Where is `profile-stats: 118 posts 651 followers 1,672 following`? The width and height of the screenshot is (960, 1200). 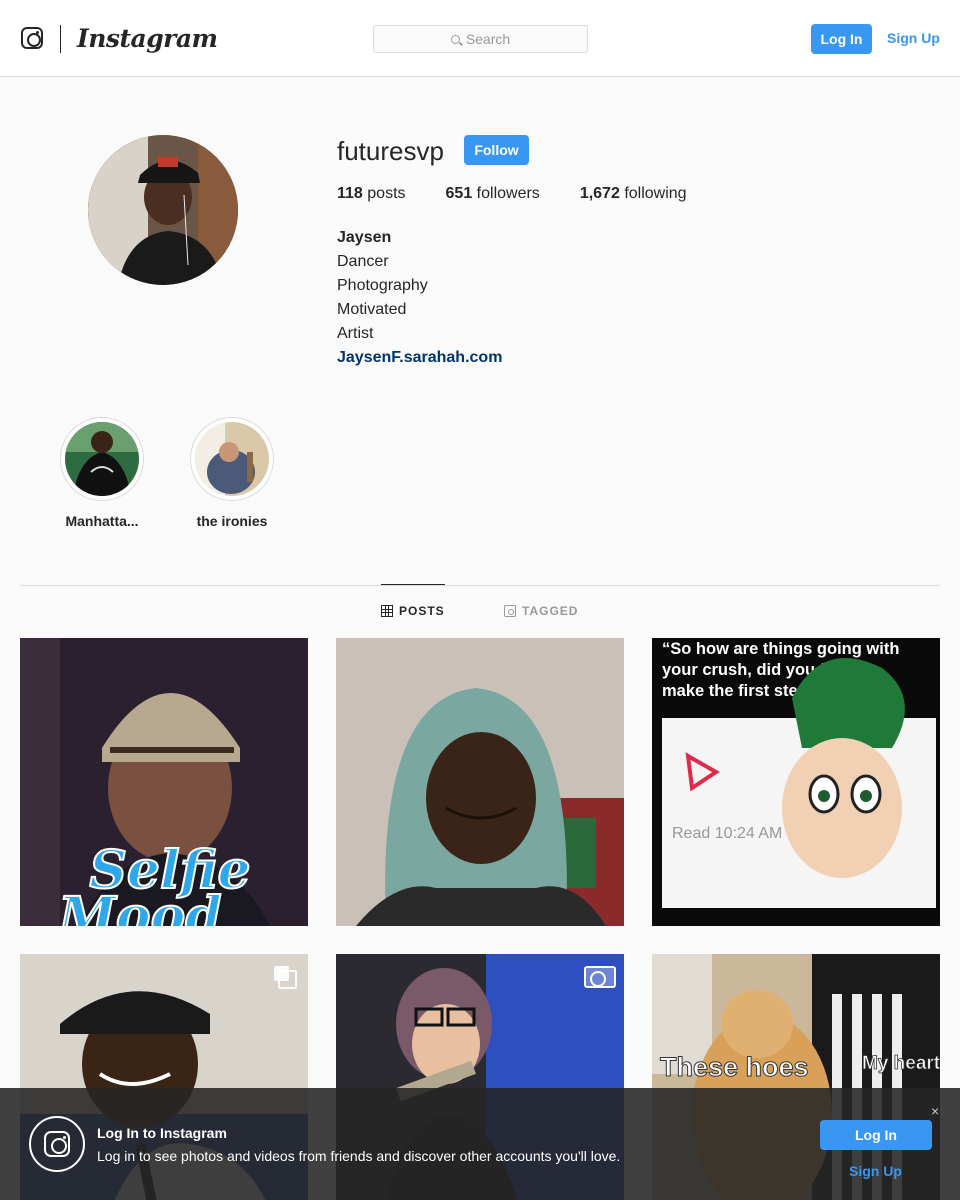 profile-stats: 118 posts 651 followers 1,672 following is located at coordinates (512, 194).